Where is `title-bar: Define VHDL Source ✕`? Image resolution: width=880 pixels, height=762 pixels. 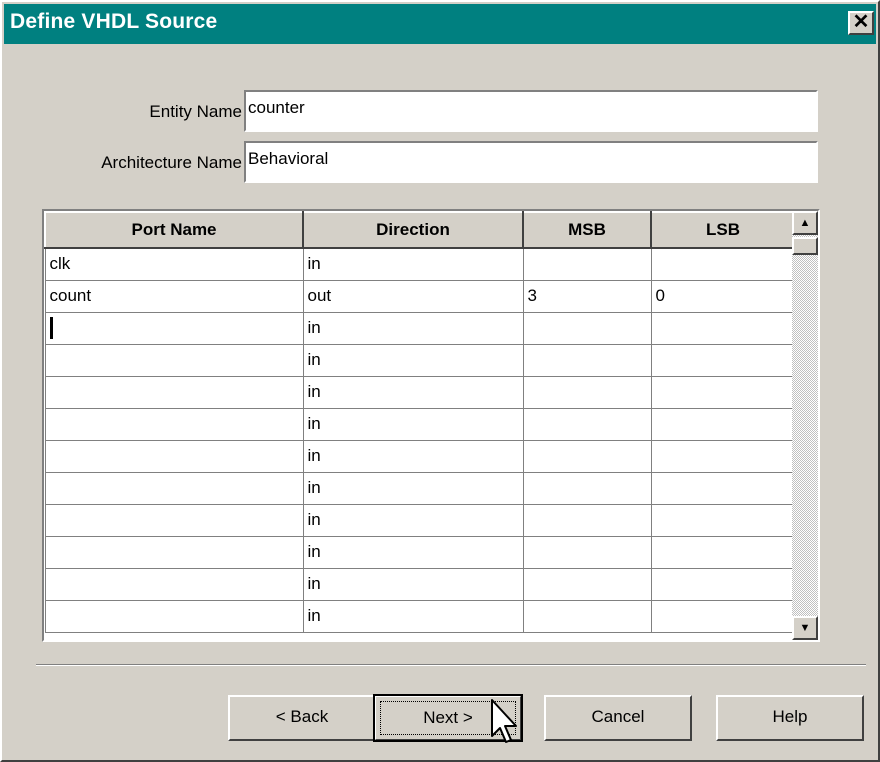 title-bar: Define VHDL Source ✕ is located at coordinates (440, 24).